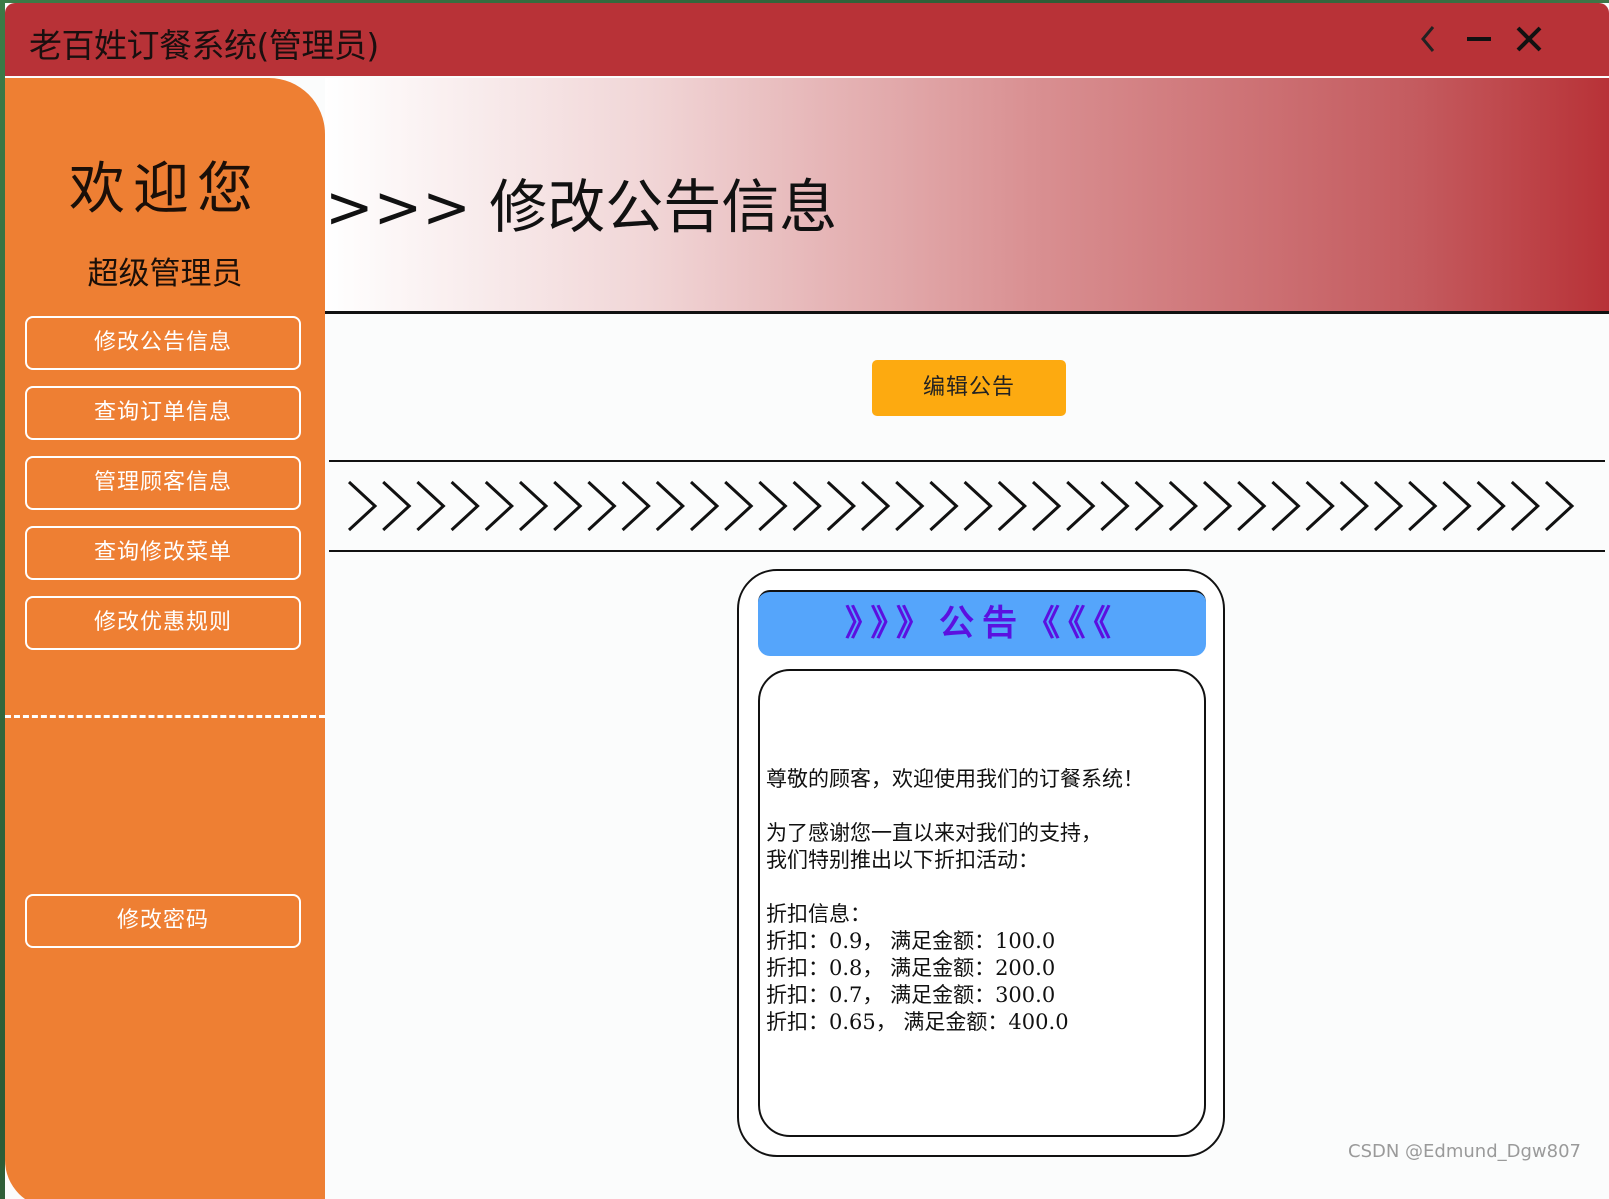 This screenshot has width=1609, height=1199. I want to click on page-title: >>> 修改公告信息, so click(581, 207).